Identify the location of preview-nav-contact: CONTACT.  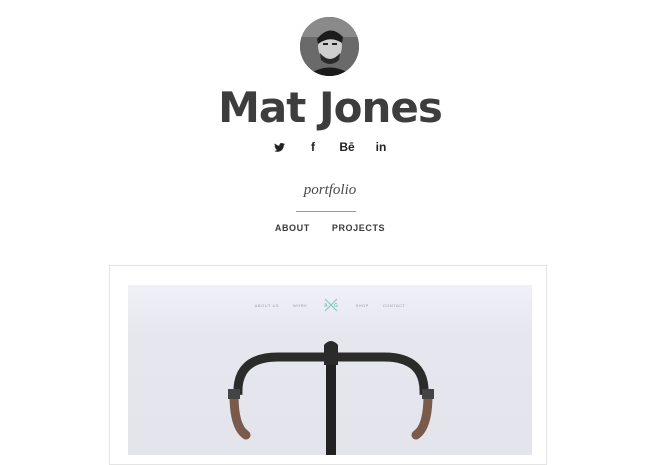
(394, 305).